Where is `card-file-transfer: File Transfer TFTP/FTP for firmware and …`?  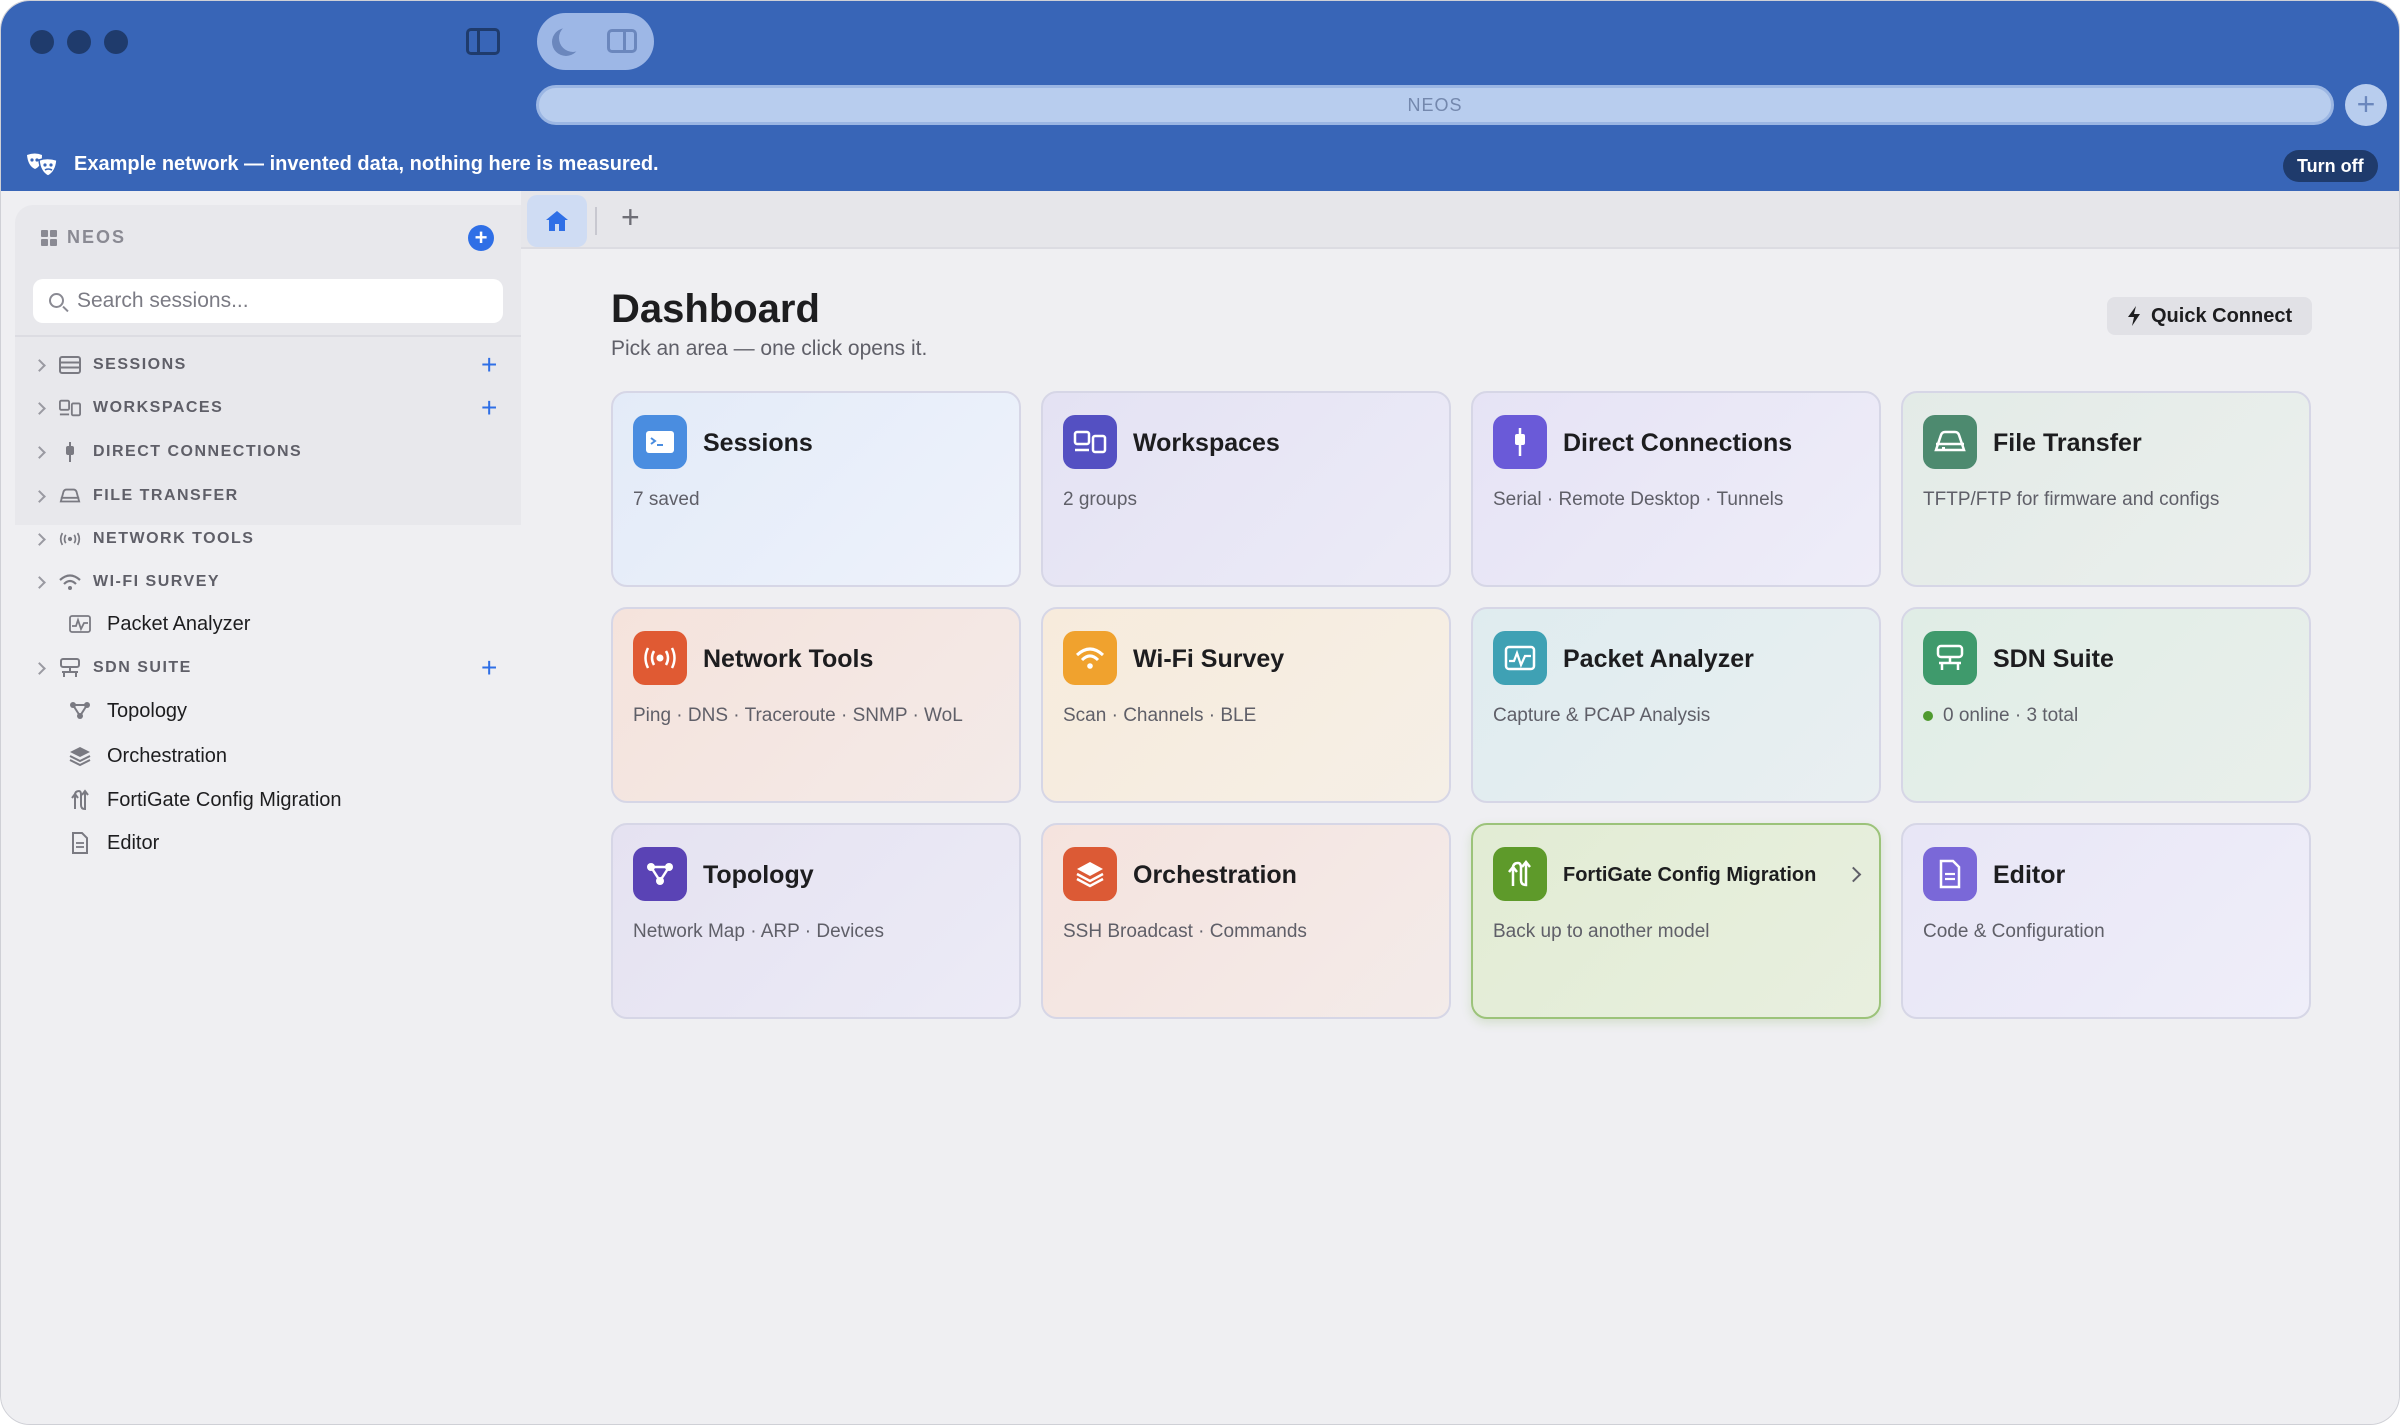
card-file-transfer: File Transfer TFTP/FTP for firmware and … is located at coordinates (2106, 489).